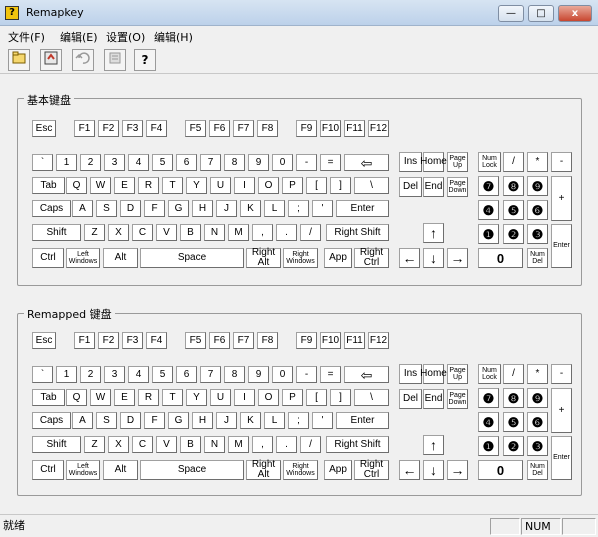 Image resolution: width=598 pixels, height=537 pixels. I want to click on remap-key-num-digit-4: ❺, so click(513, 422).